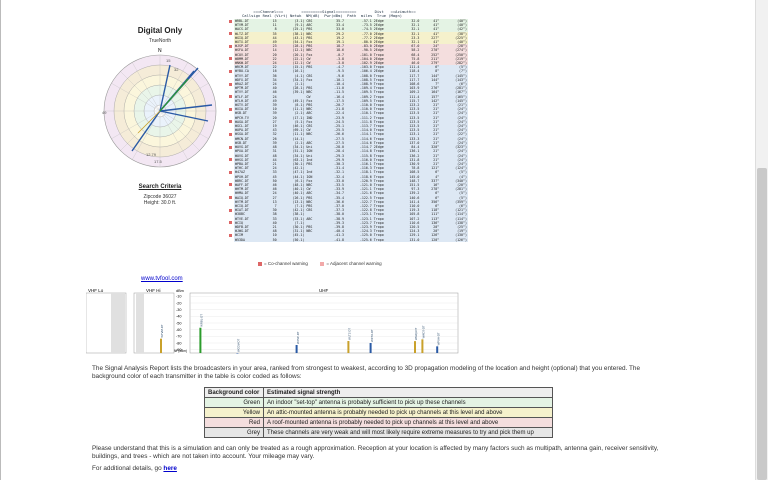 This screenshot has width=768, height=480. Describe the element at coordinates (202, 320) in the screenshot. I see `bar-label: WRBL-DT` at that location.